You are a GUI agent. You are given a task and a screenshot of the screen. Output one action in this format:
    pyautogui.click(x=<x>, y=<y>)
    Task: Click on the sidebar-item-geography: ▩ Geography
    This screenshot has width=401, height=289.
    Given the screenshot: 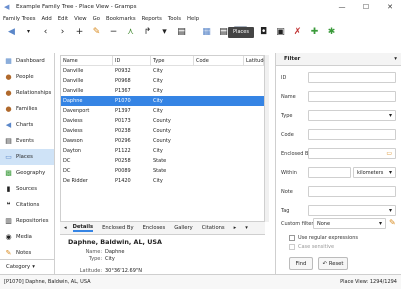 What is the action you would take?
    pyautogui.click(x=27, y=173)
    